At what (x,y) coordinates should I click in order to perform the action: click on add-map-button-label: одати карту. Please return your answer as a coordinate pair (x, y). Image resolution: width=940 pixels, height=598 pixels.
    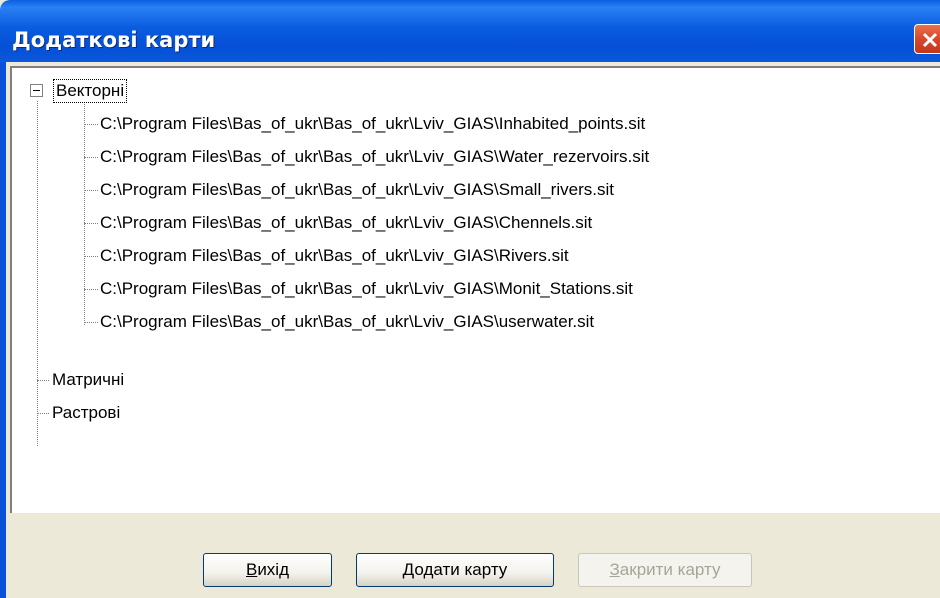
    Looking at the image, I should click on (461, 569).